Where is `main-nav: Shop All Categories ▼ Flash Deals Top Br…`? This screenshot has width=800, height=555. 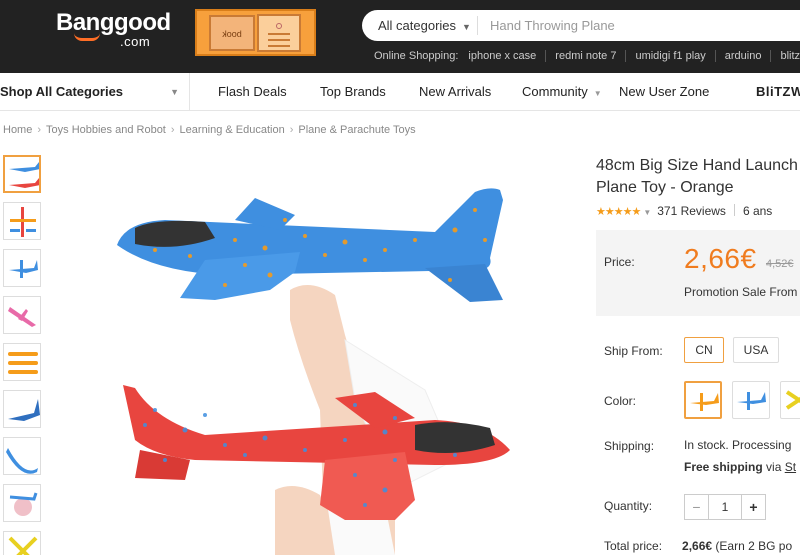
main-nav: Shop All Categories ▼ Flash Deals Top Br… is located at coordinates (400, 92).